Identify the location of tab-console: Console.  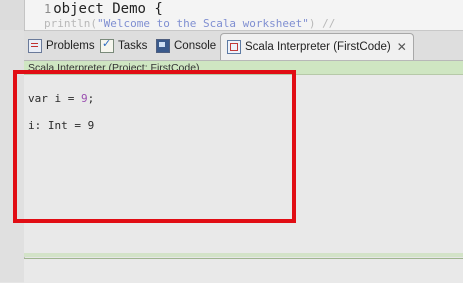
(186, 46).